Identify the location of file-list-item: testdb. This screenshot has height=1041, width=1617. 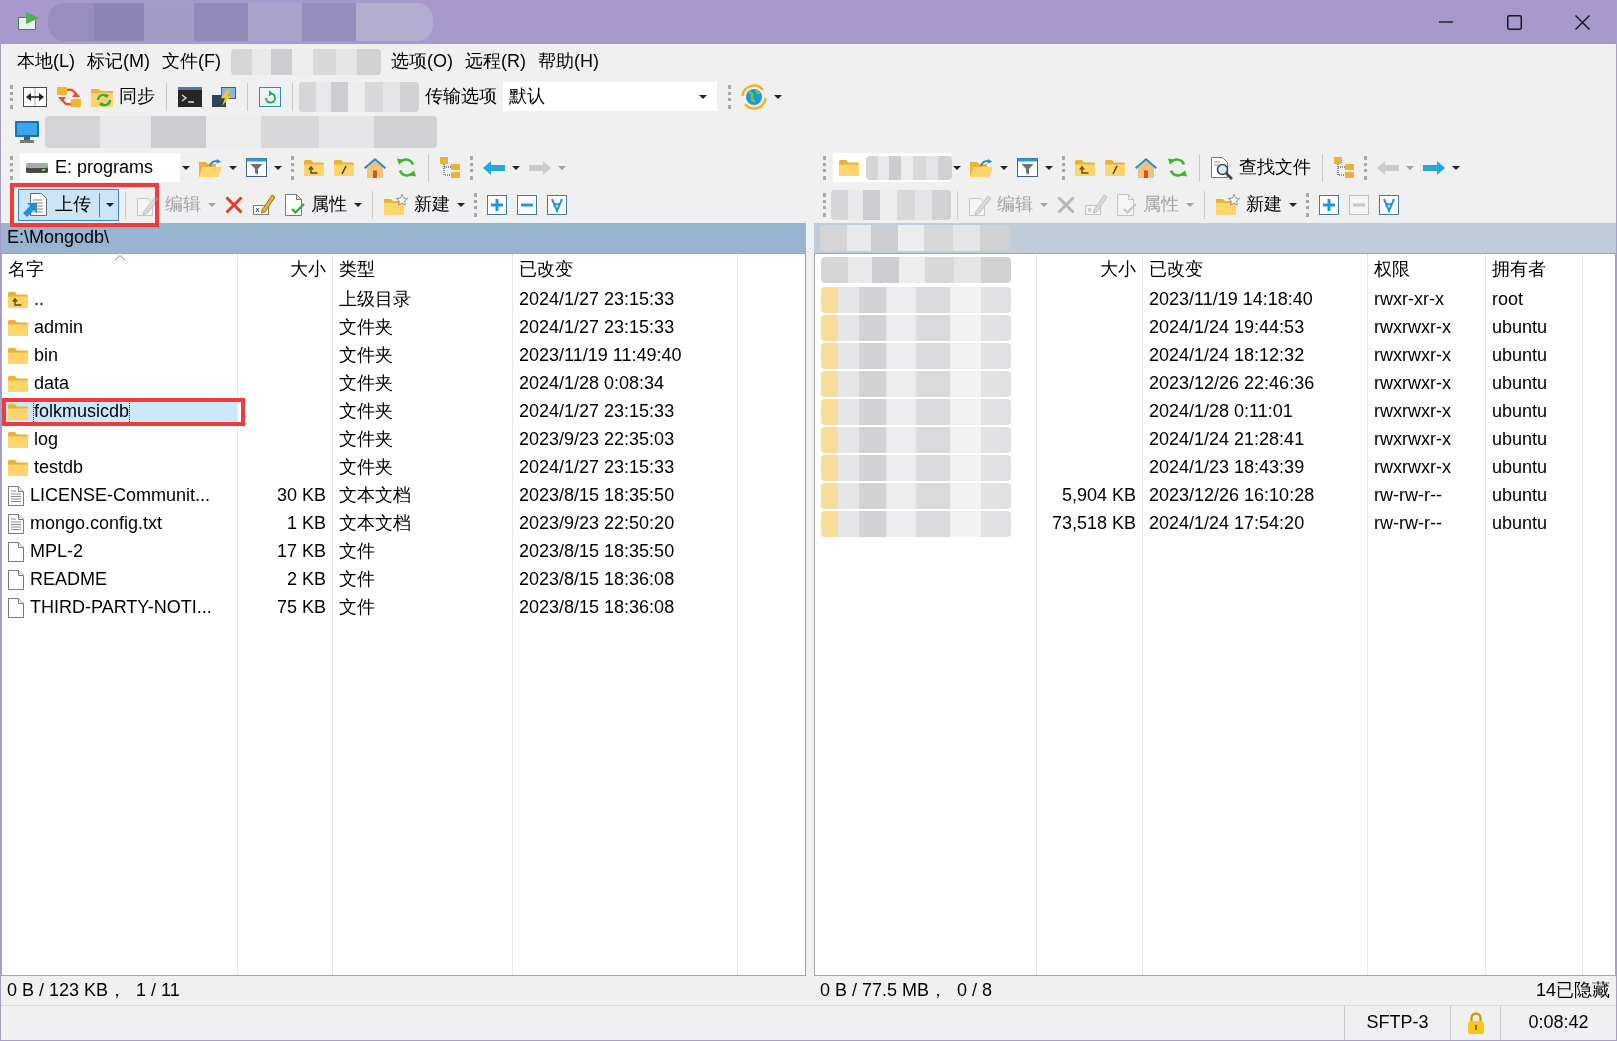
(119, 468).